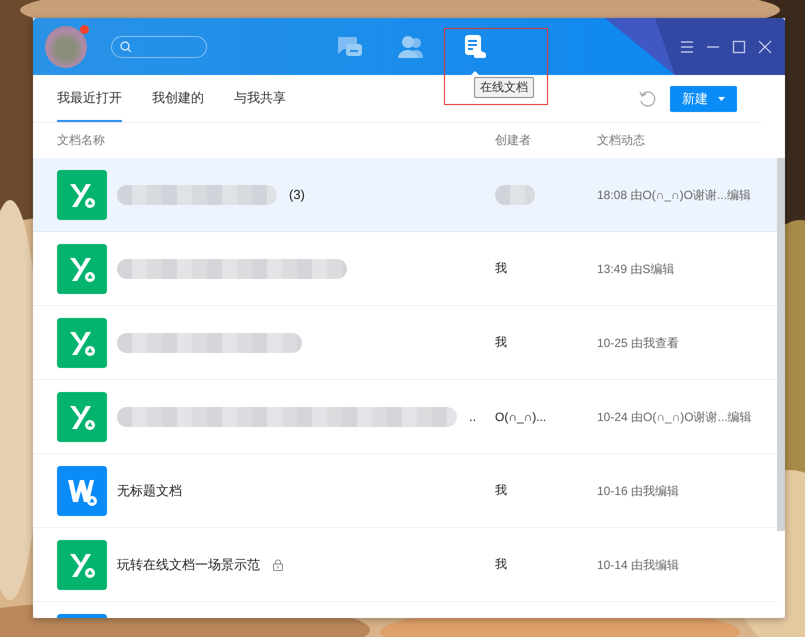 This screenshot has width=805, height=637. What do you see at coordinates (405, 195) in the screenshot?
I see `document-row: (3) 18:08 由O(∩_∩)O谢谢...编辑` at bounding box center [405, 195].